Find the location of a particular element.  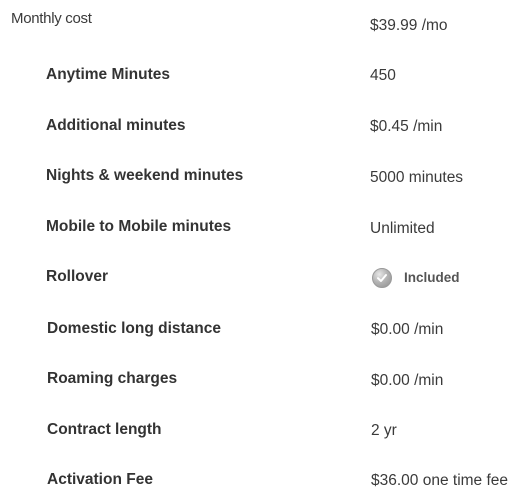

check-circle-icon is located at coordinates (382, 278).